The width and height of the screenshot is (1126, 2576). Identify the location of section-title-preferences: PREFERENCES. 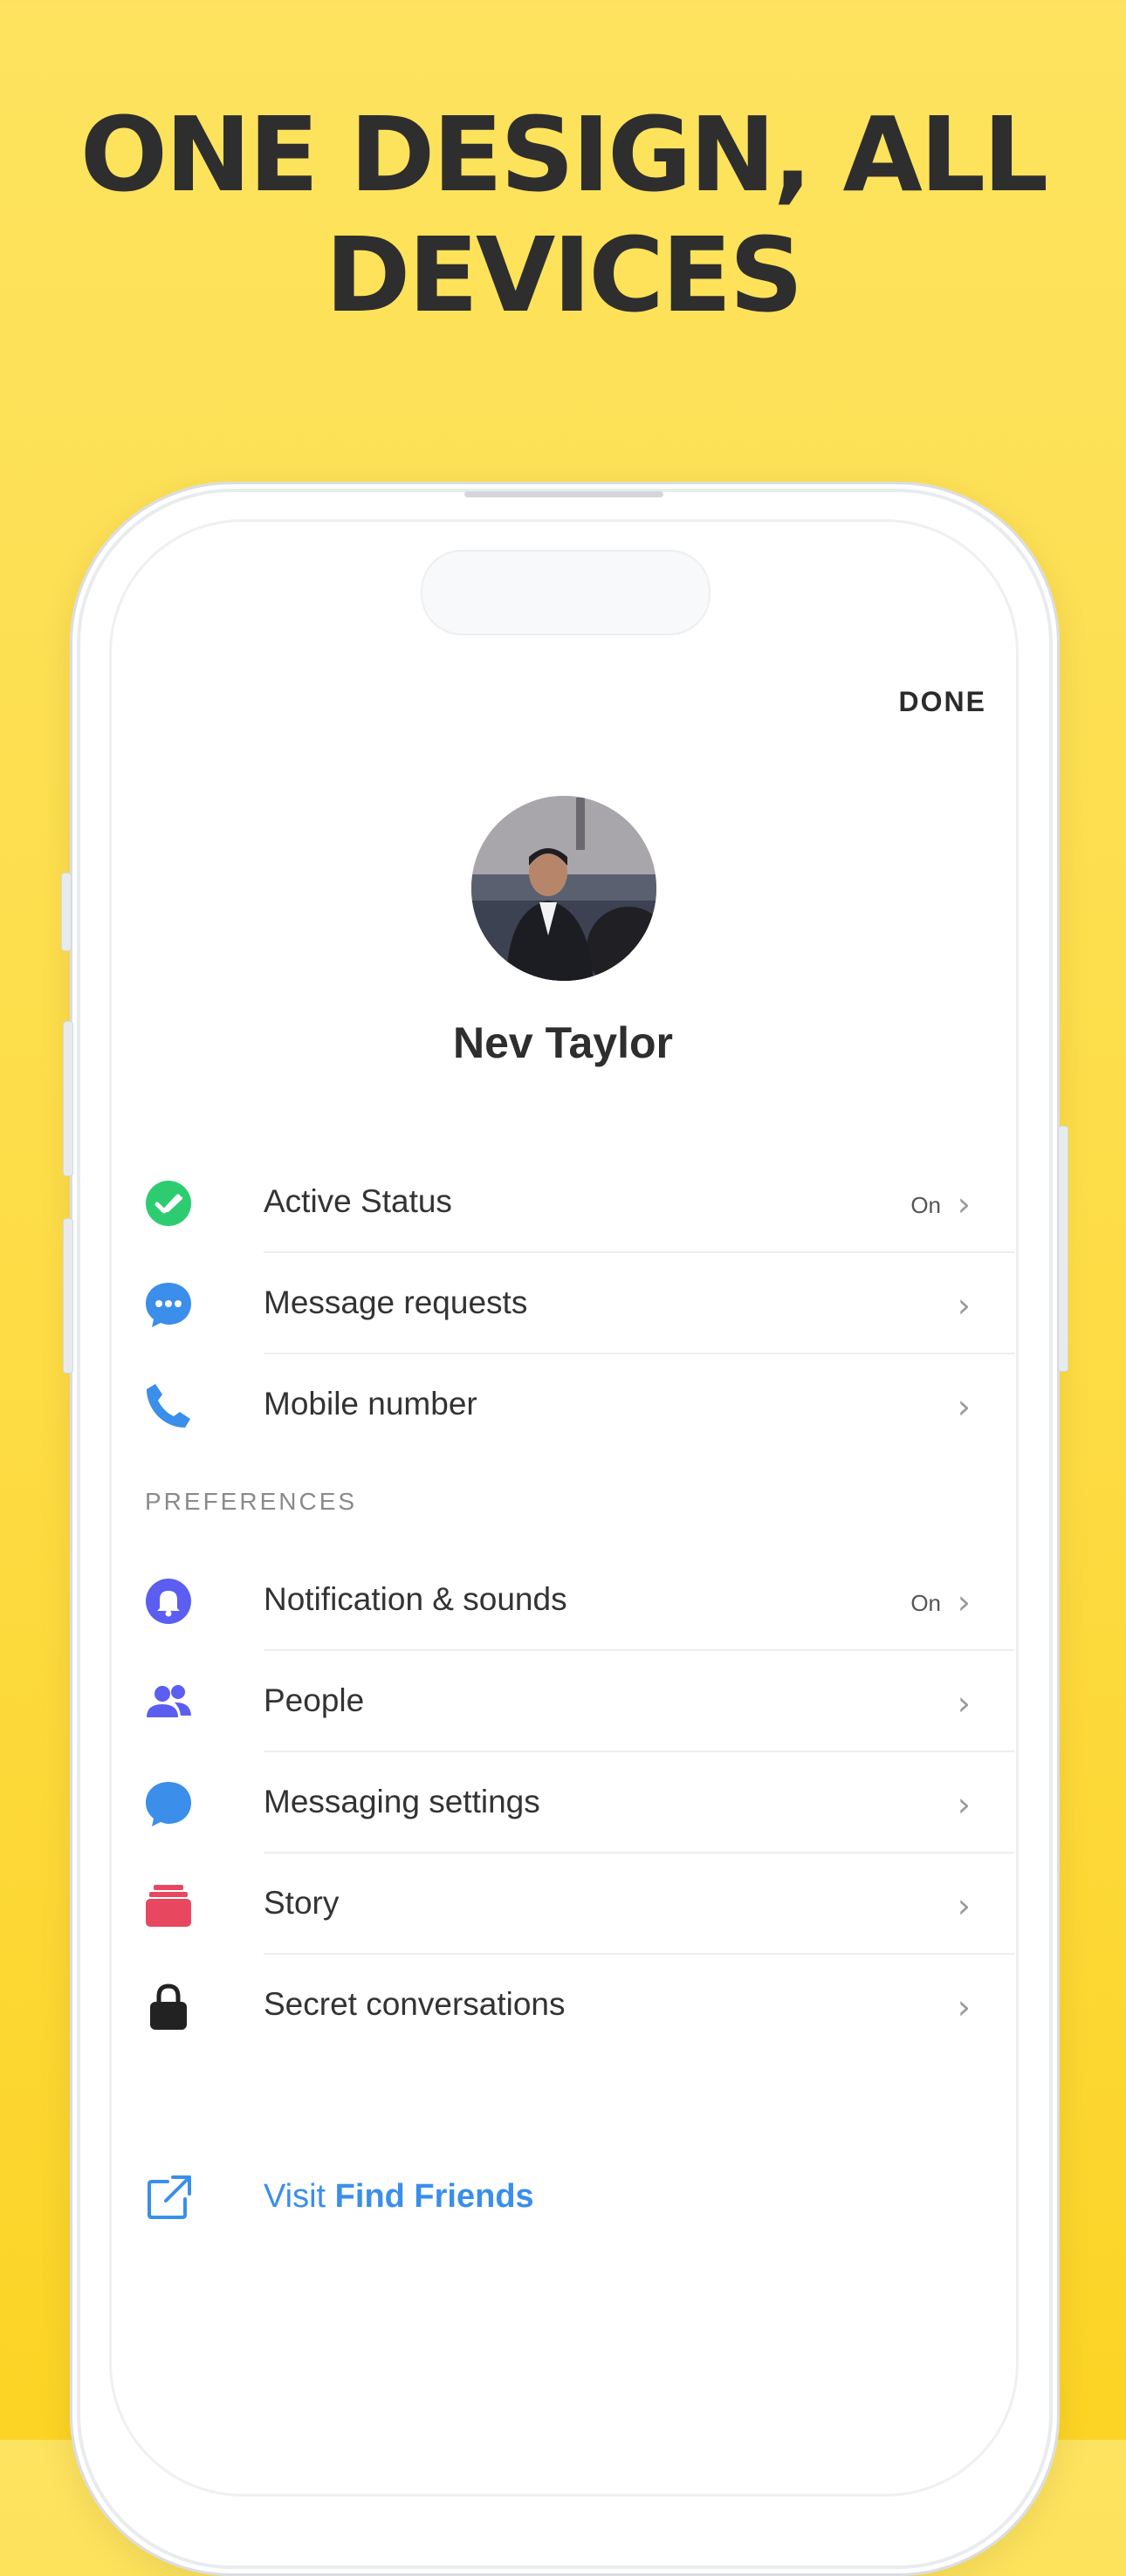
(251, 1501).